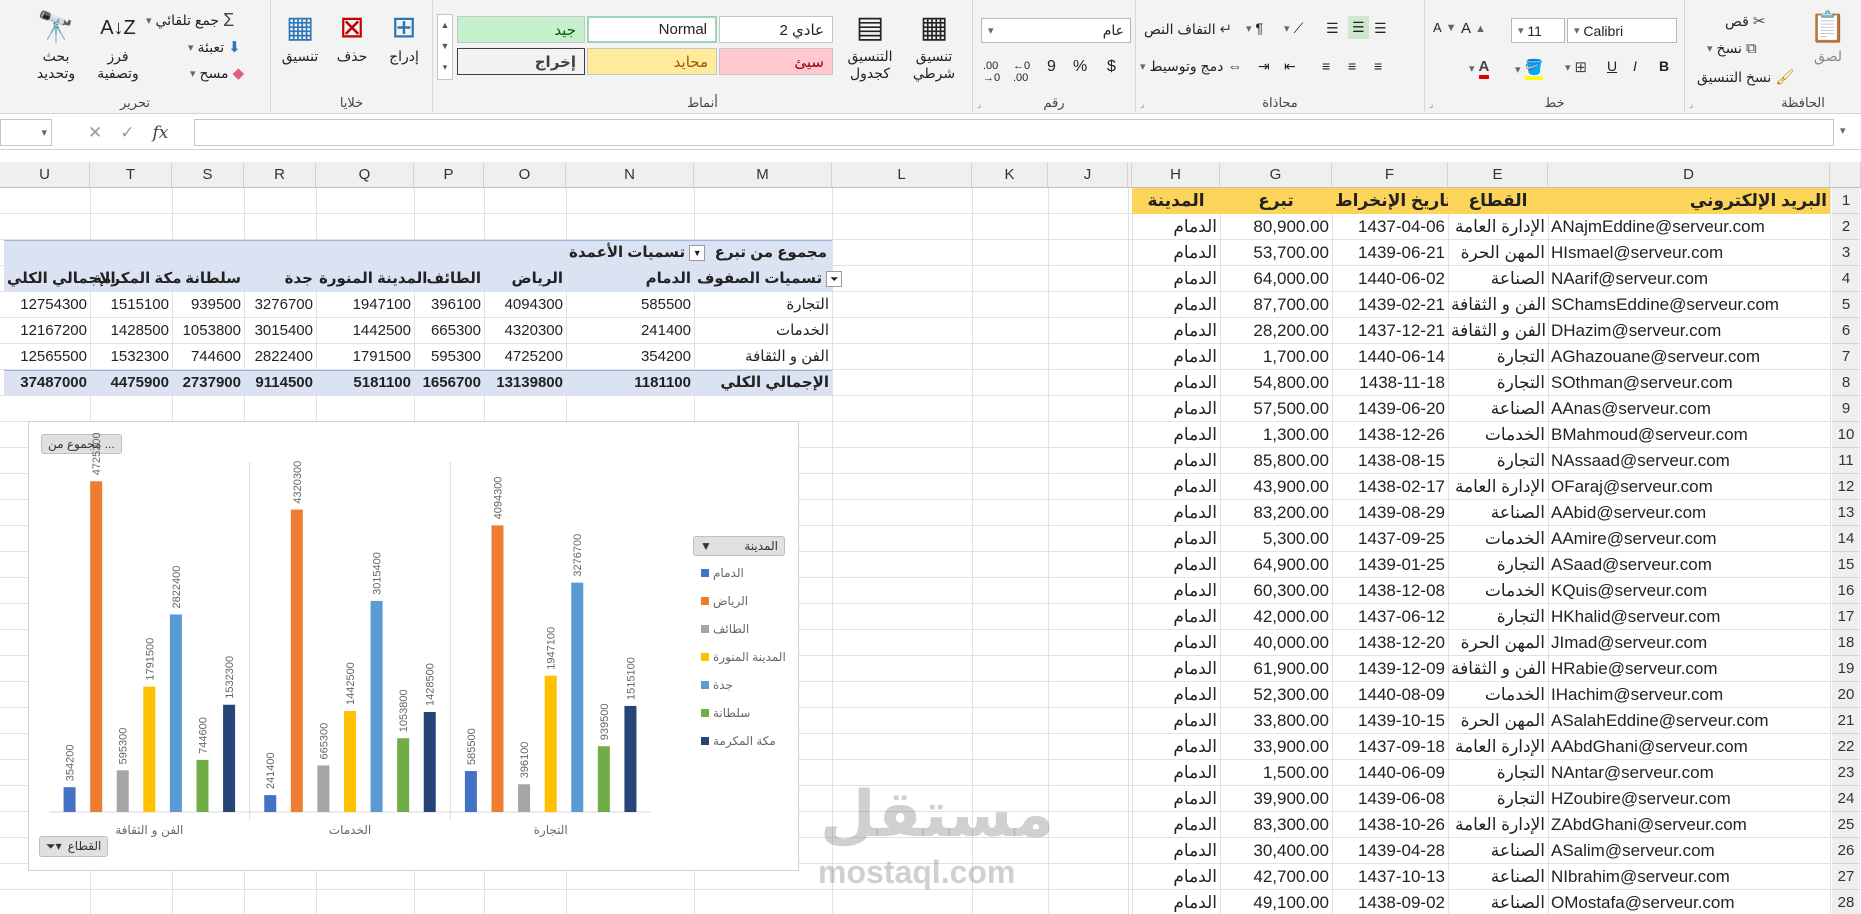 The width and height of the screenshot is (1861, 914). I want to click on pivot-row-label: التجارة, so click(763, 305).